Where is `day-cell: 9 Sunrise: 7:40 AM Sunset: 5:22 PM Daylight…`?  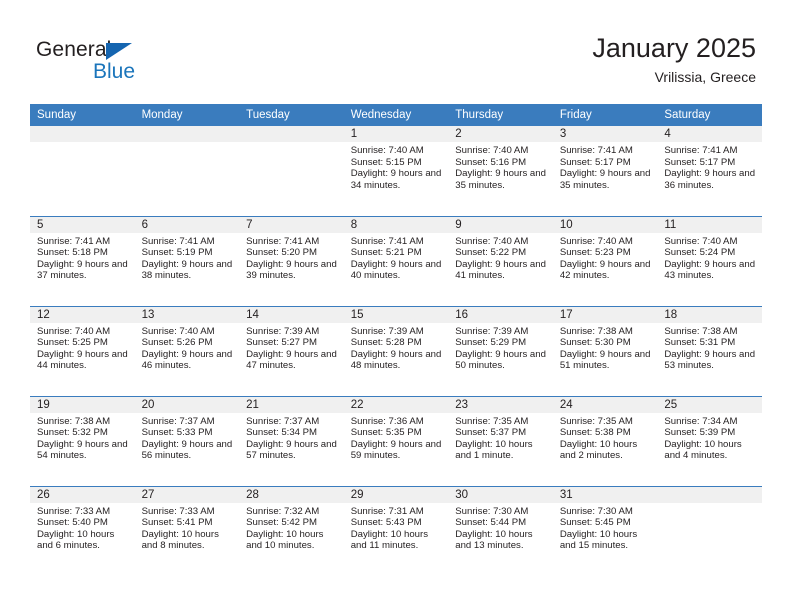 day-cell: 9 Sunrise: 7:40 AM Sunset: 5:22 PM Daylight… is located at coordinates (500, 260).